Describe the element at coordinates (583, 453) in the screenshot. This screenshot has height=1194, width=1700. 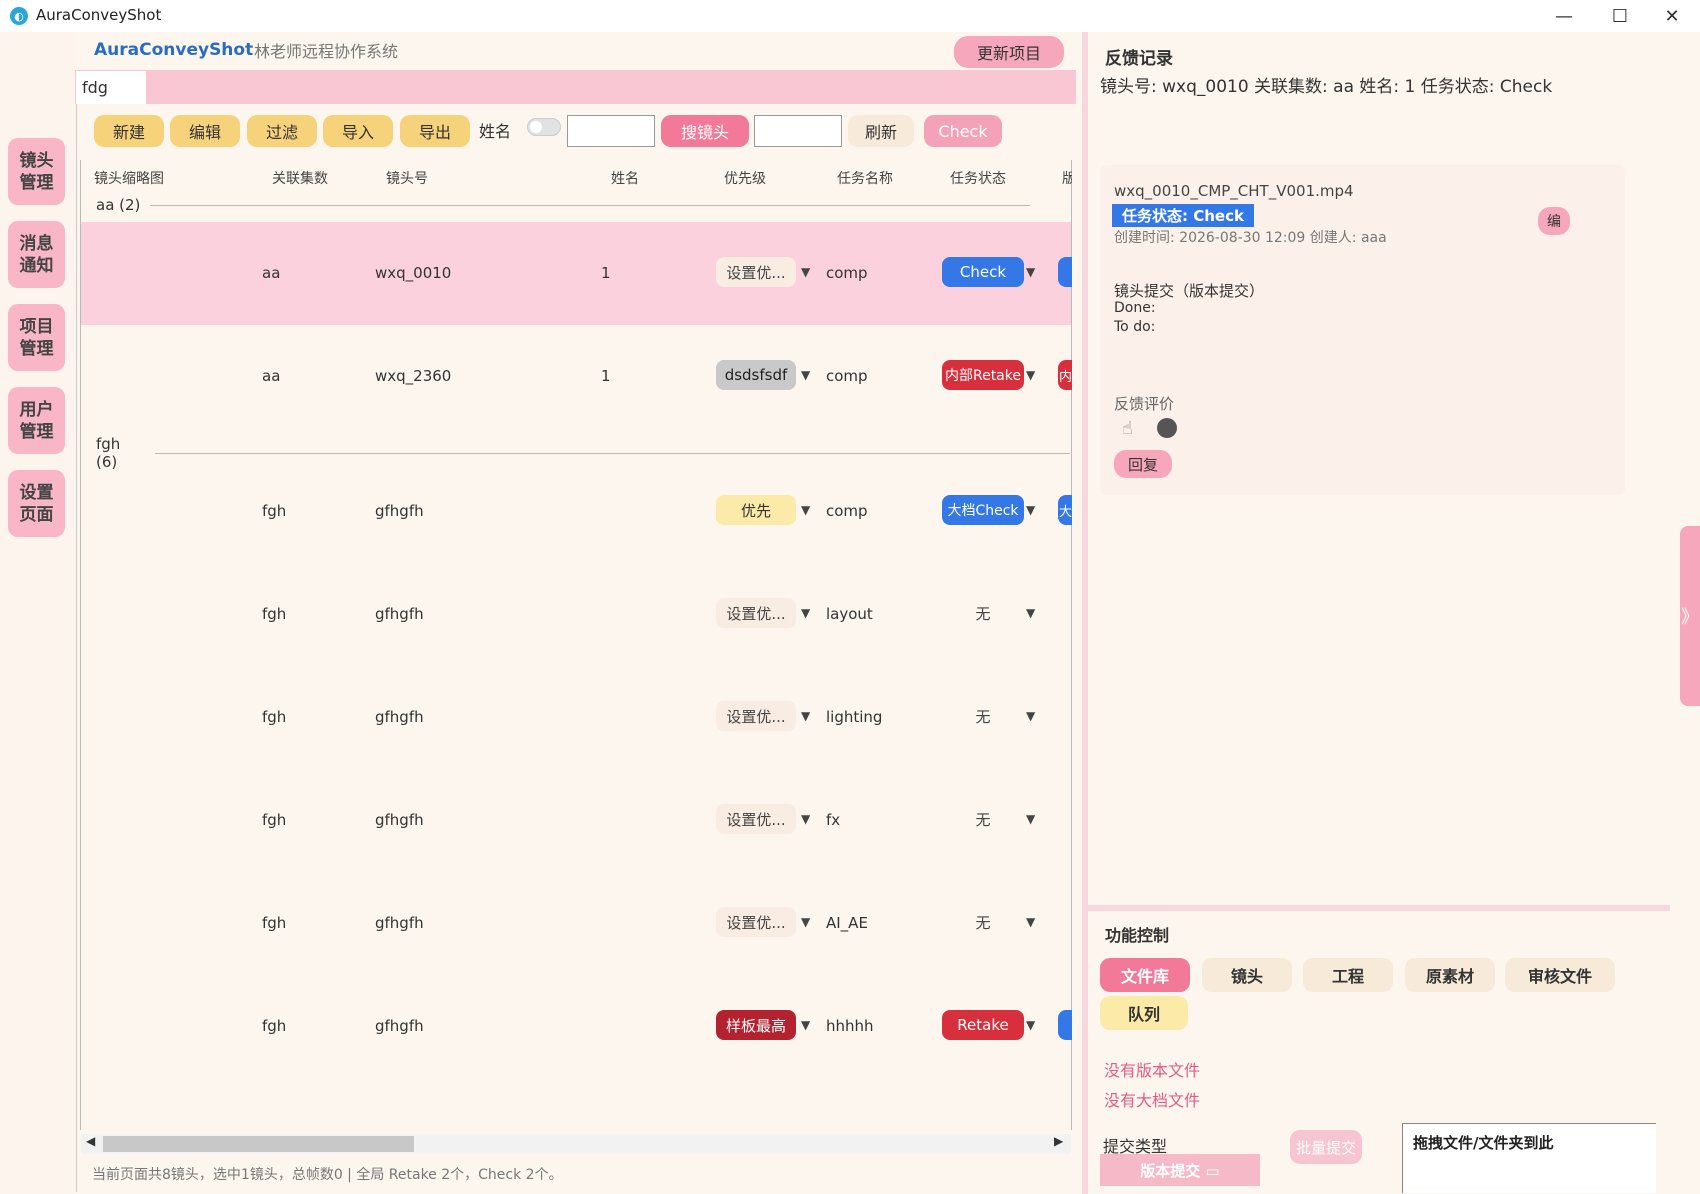
I see `group-header-fgh: fgh (6)` at that location.